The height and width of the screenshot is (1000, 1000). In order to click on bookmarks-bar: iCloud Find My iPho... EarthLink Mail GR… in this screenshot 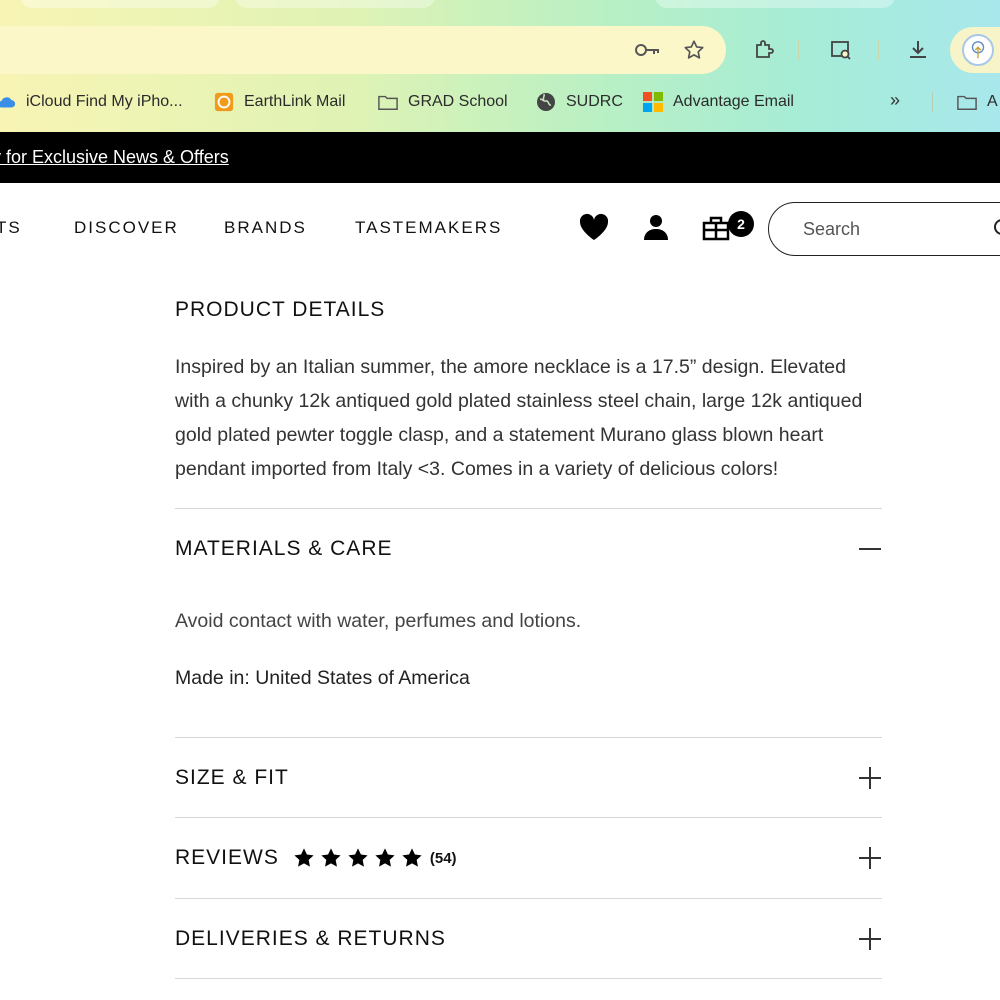, I will do `click(500, 102)`.